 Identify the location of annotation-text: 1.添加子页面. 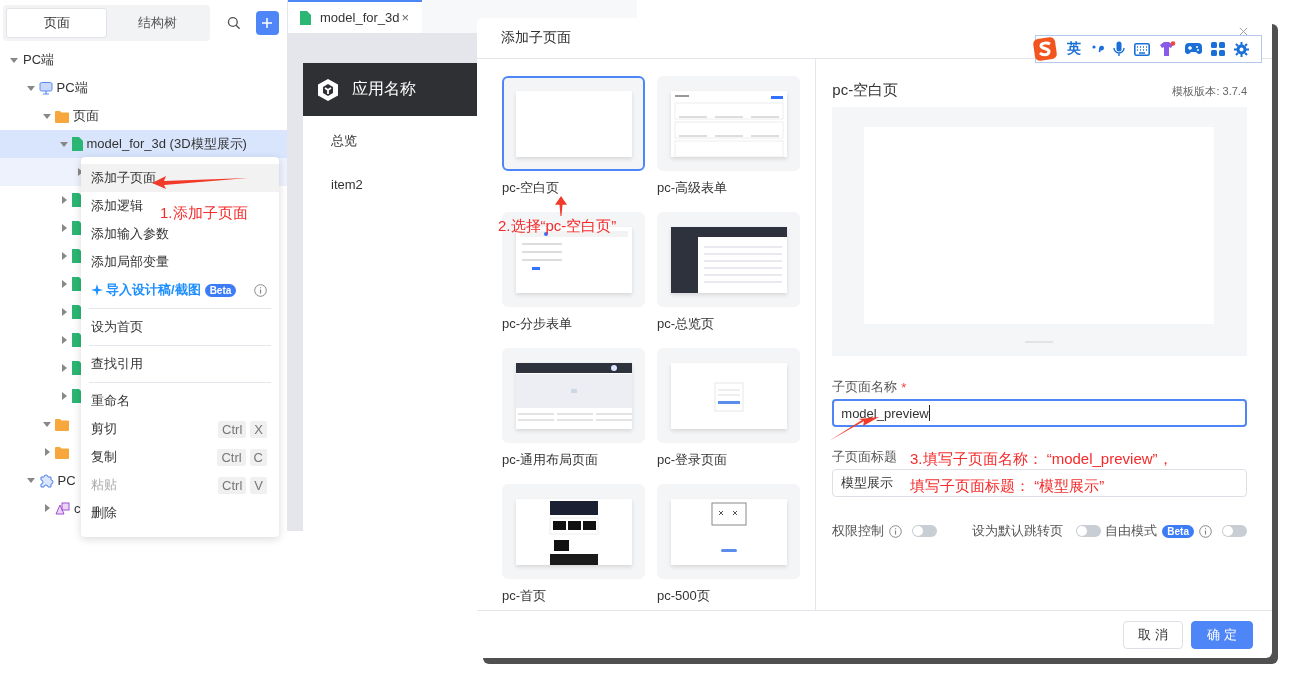
(204, 213).